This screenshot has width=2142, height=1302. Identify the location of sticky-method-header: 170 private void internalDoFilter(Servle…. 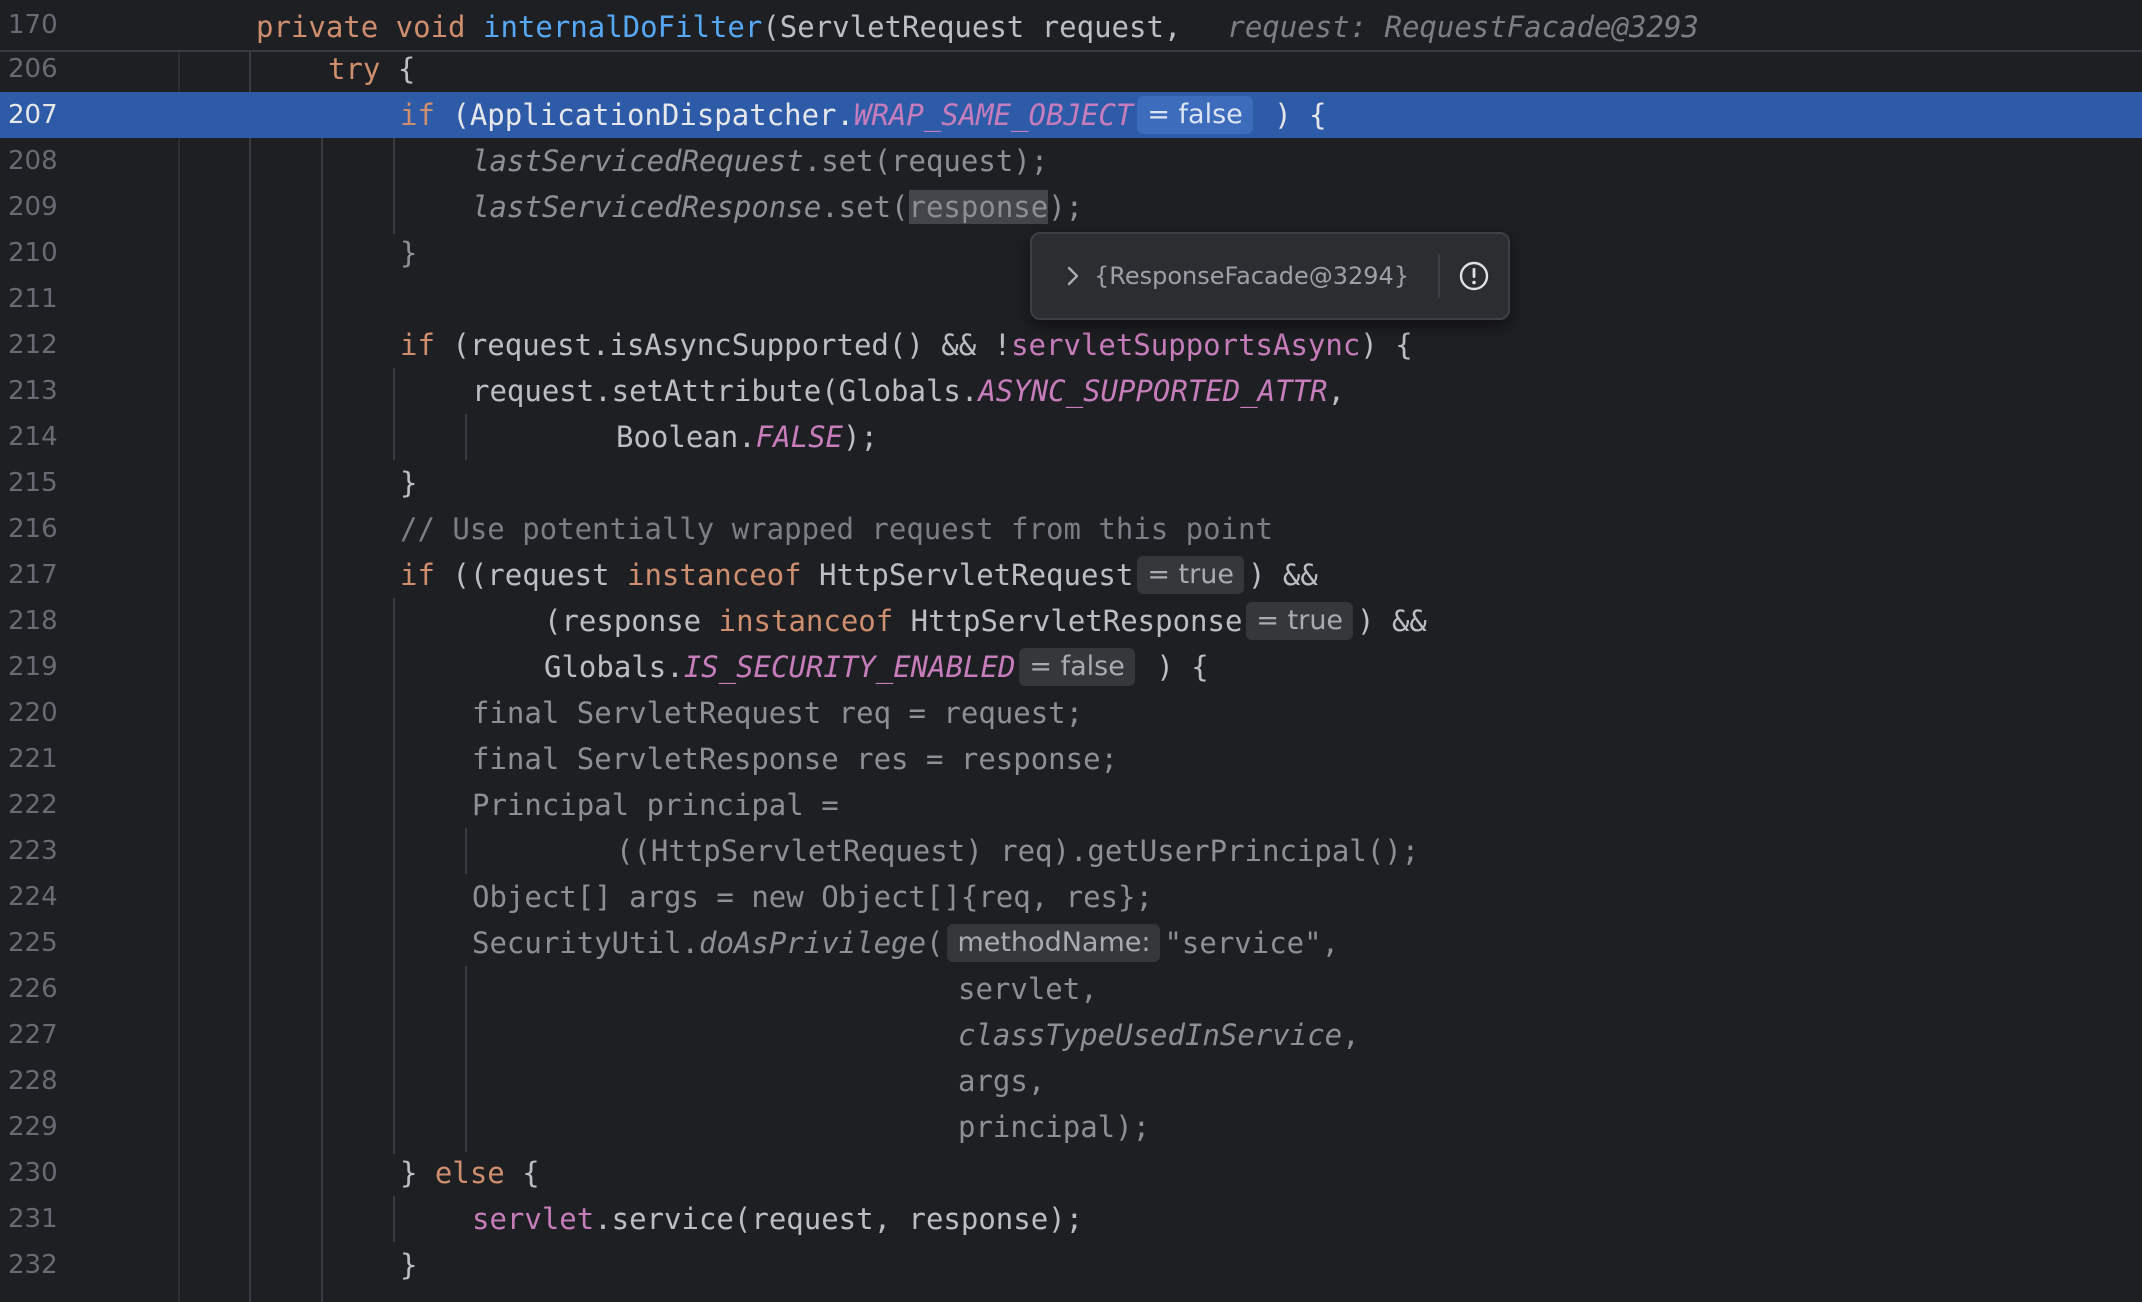
(1071, 26).